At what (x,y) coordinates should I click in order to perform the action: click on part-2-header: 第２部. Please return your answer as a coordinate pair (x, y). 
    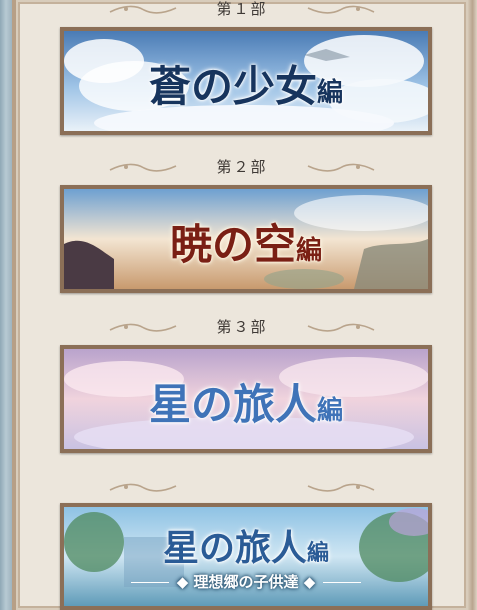
    Looking at the image, I should click on (242, 167).